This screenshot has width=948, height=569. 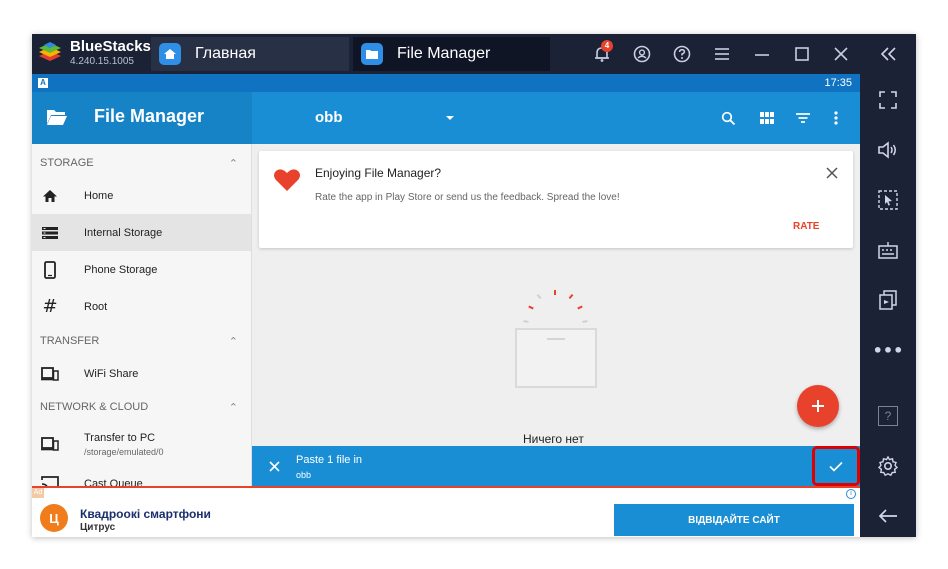 I want to click on menu-icon, so click(x=722, y=54).